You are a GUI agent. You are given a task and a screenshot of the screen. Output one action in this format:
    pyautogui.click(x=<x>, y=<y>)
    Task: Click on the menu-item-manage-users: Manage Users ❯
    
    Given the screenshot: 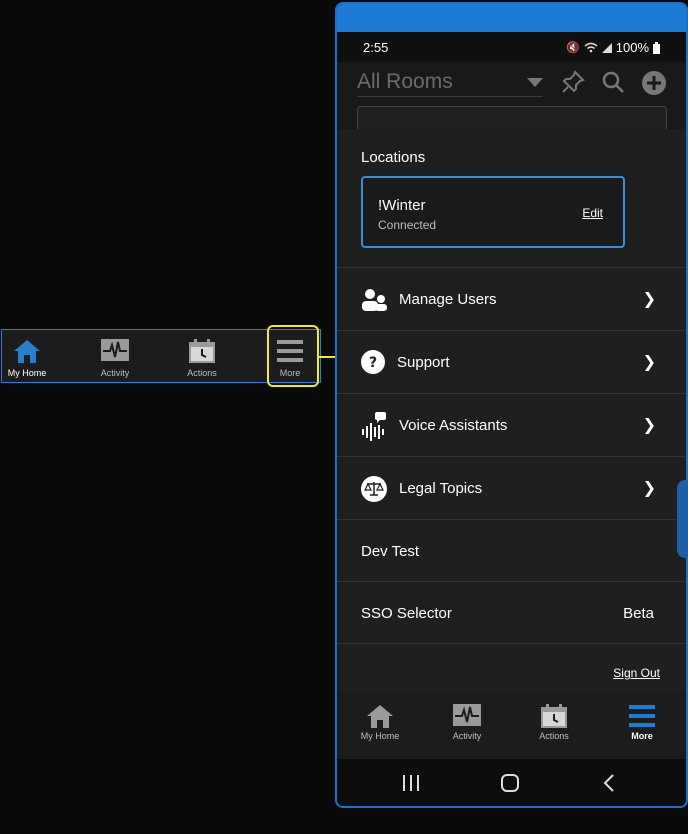 What is the action you would take?
    pyautogui.click(x=511, y=298)
    